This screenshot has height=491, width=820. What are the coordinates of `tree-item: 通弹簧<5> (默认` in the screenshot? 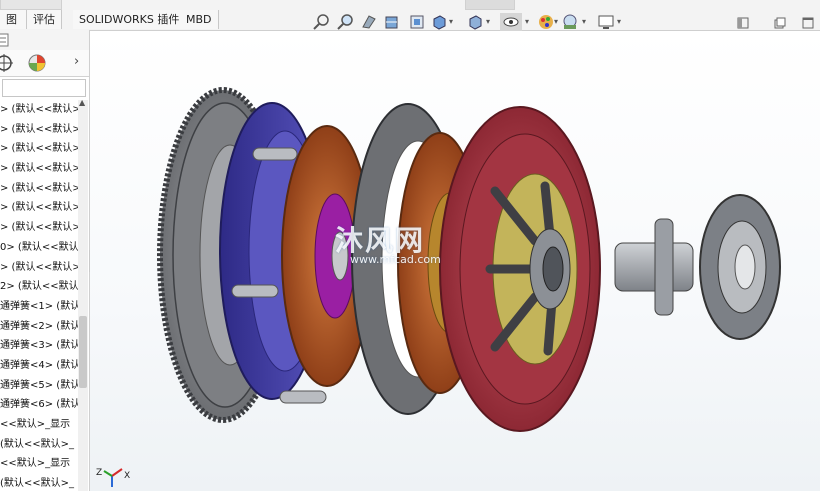 It's located at (39, 386).